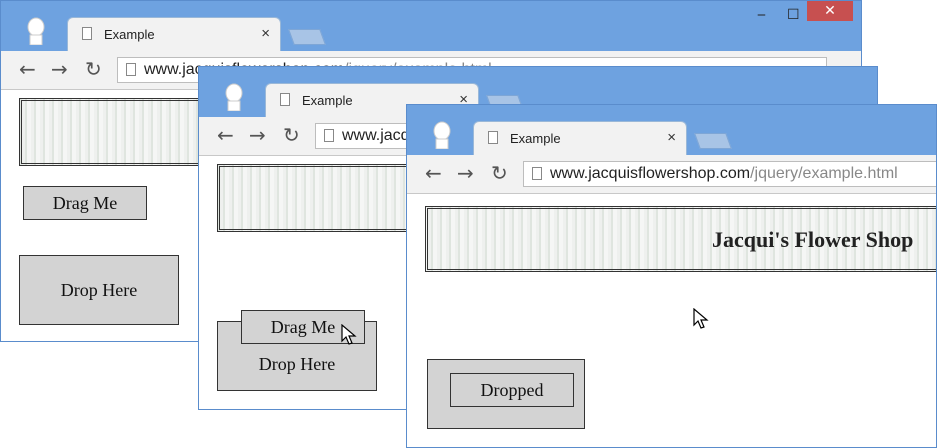 This screenshot has height=448, width=937. What do you see at coordinates (650, 173) in the screenshot?
I see `url-host: www.jacquisflowershop.com` at bounding box center [650, 173].